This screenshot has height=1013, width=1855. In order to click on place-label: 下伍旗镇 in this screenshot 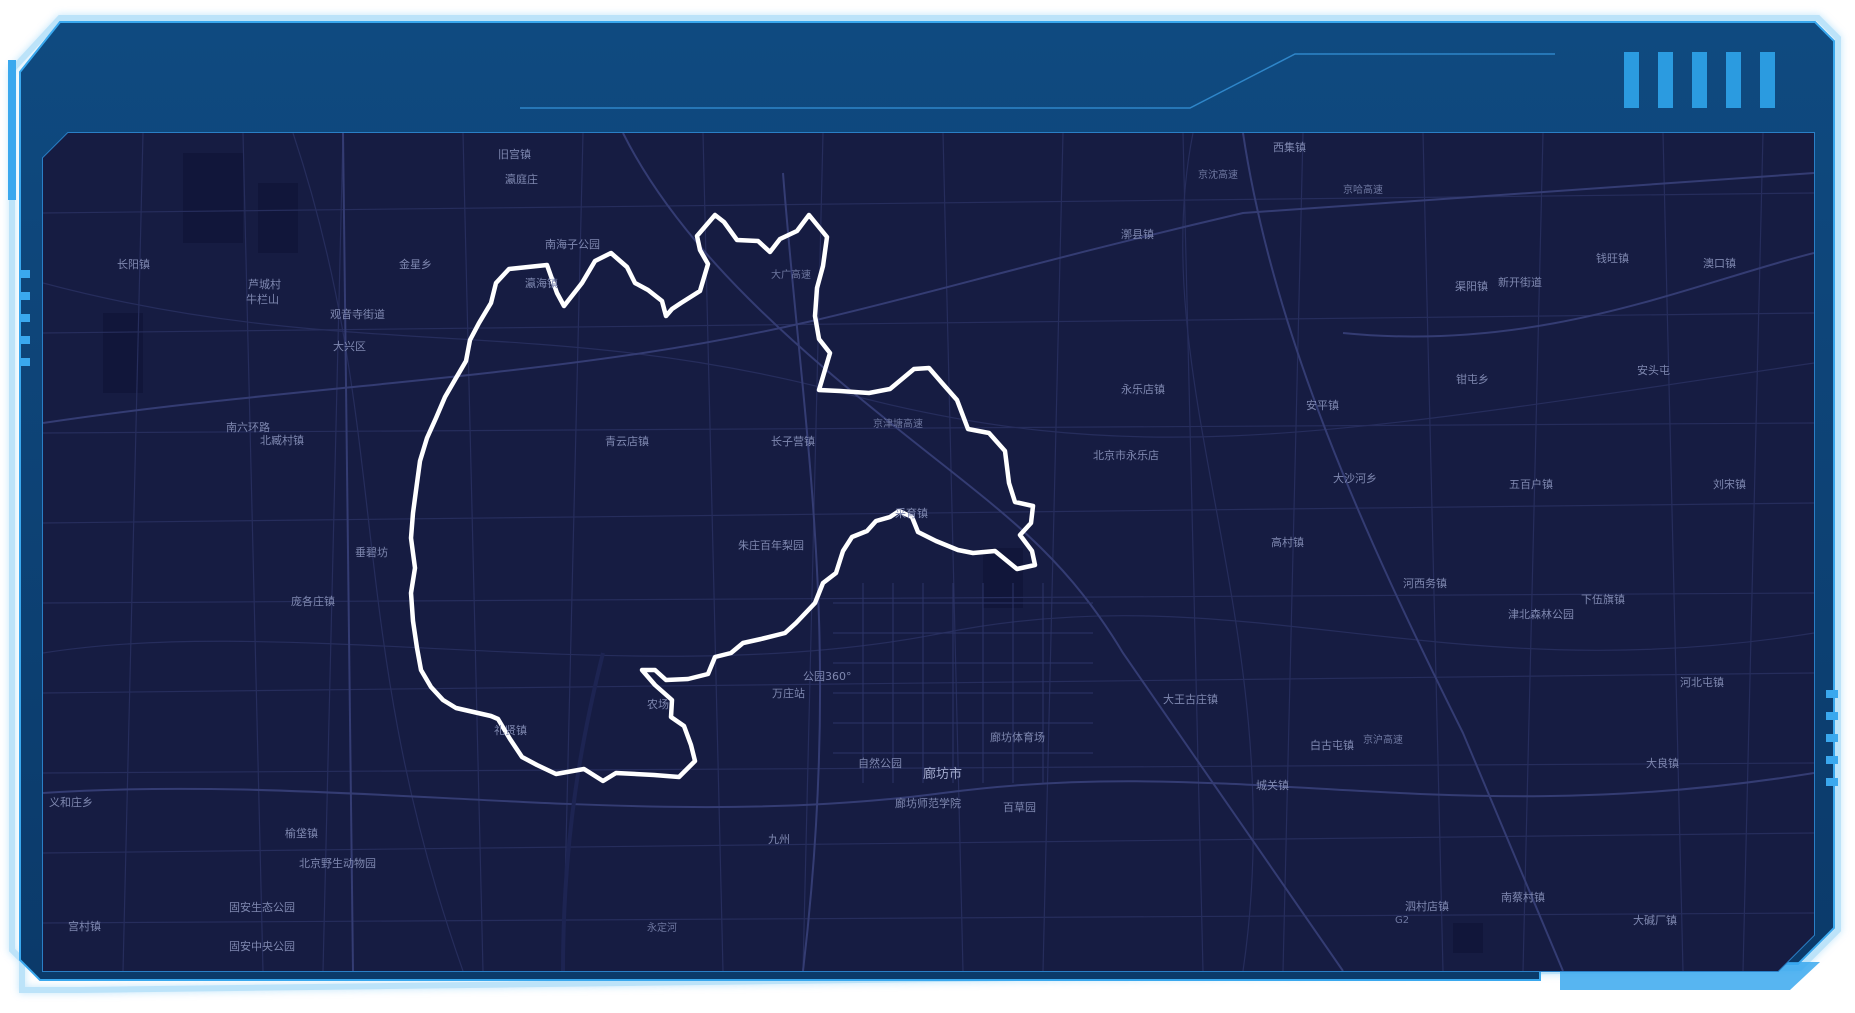, I will do `click(1603, 599)`.